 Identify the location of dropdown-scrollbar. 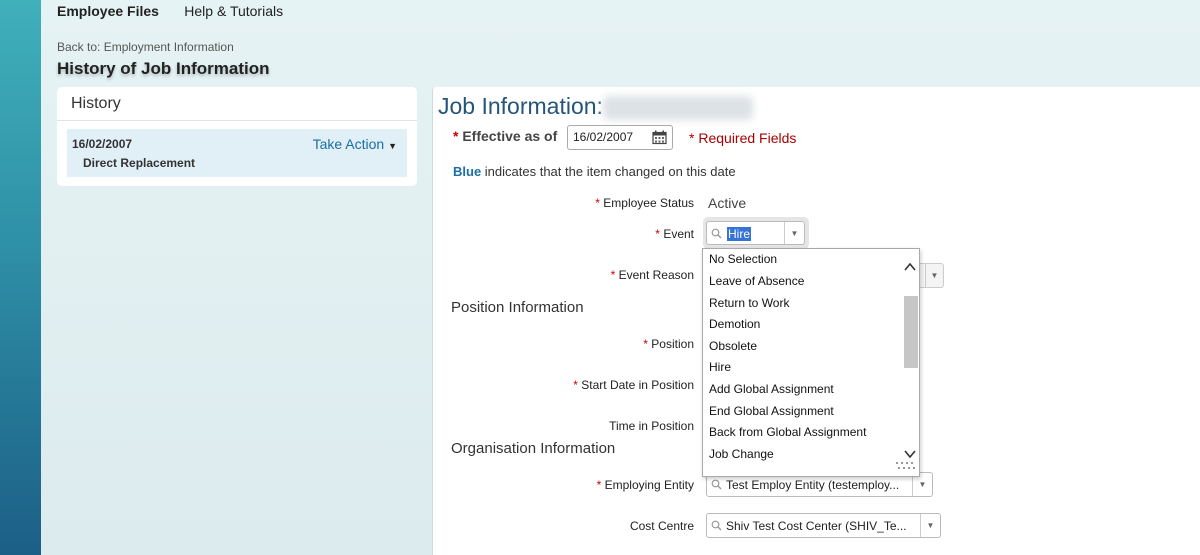
(911, 361).